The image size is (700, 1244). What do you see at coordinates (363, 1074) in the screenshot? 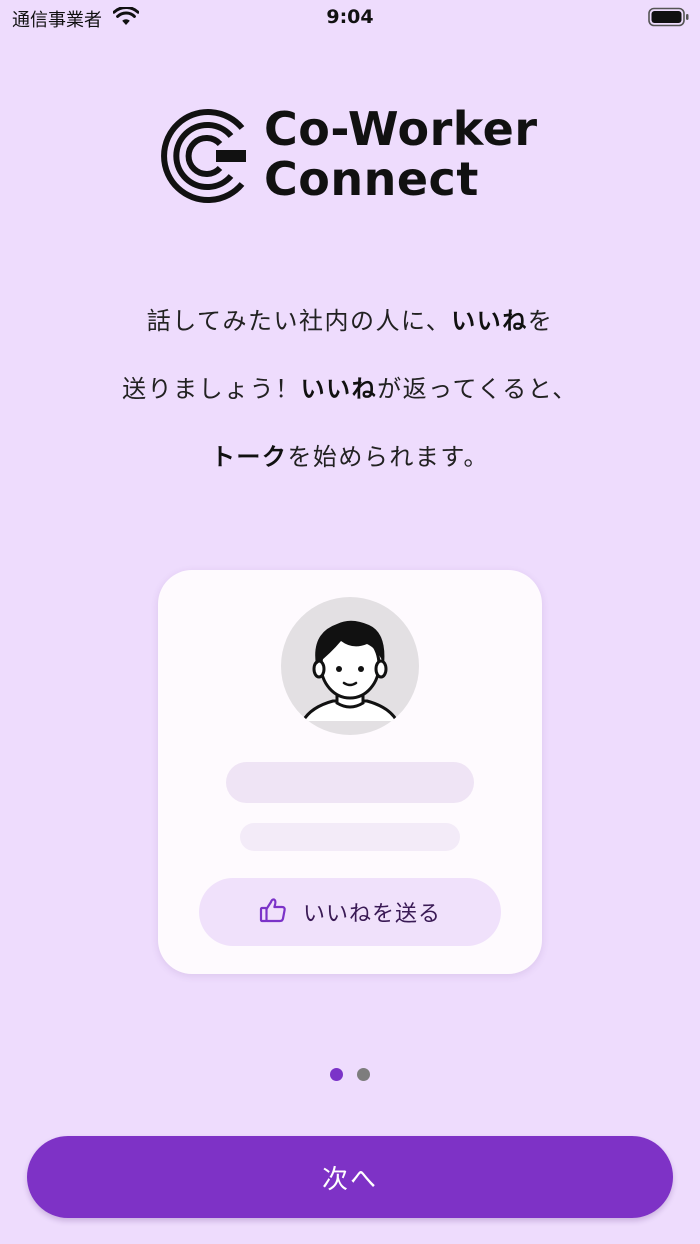
I see `page-dot-inactive` at bounding box center [363, 1074].